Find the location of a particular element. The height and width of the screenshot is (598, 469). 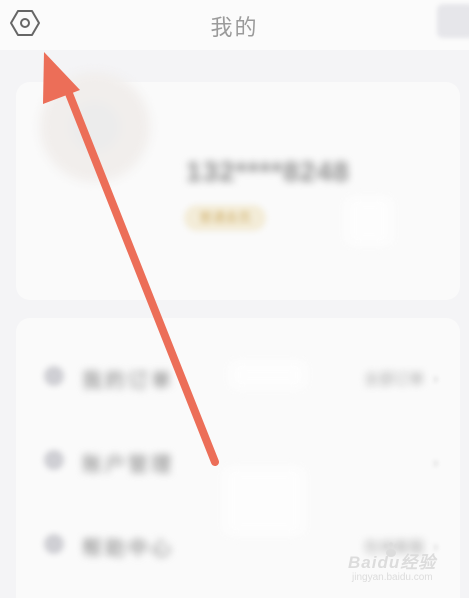

watermark-url: jingyan.baidu.com is located at coordinates (392, 577).